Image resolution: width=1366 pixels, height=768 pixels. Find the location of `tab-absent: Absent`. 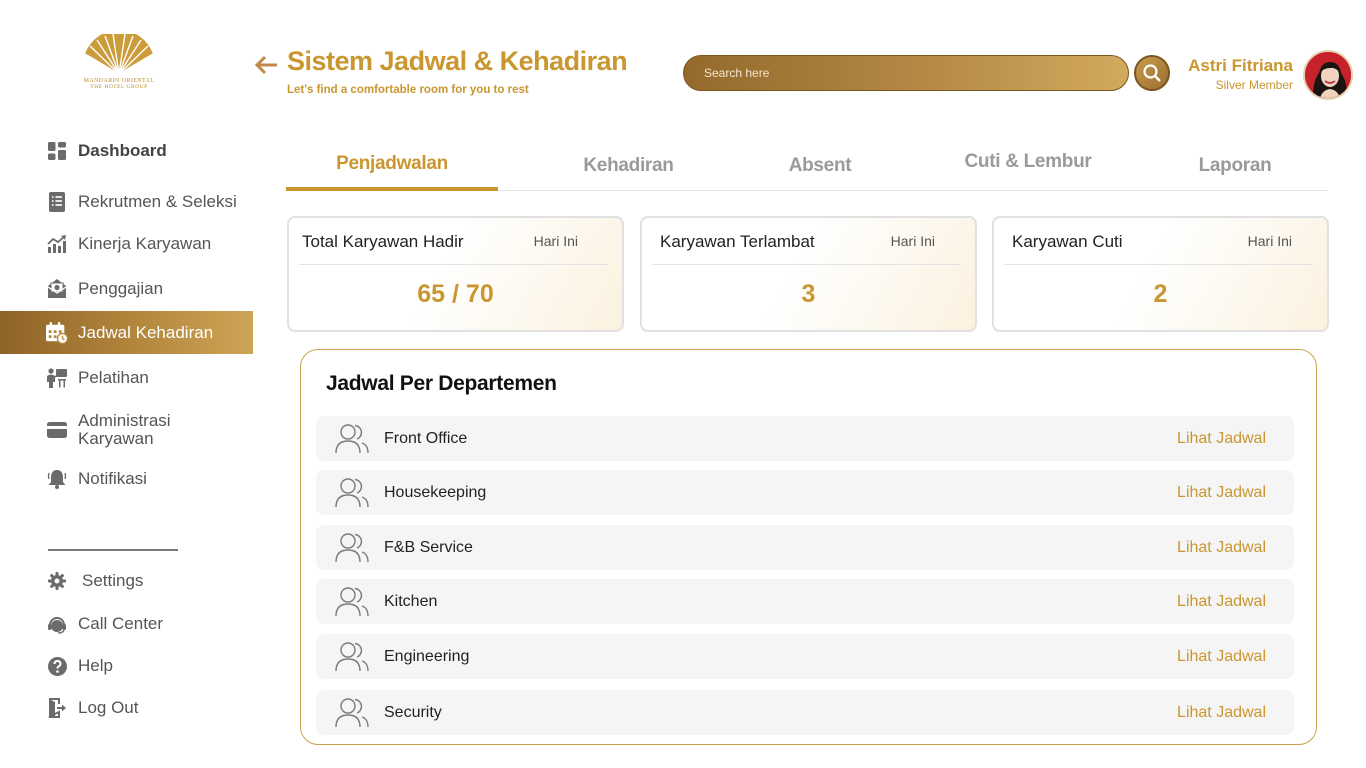

tab-absent: Absent is located at coordinates (820, 165).